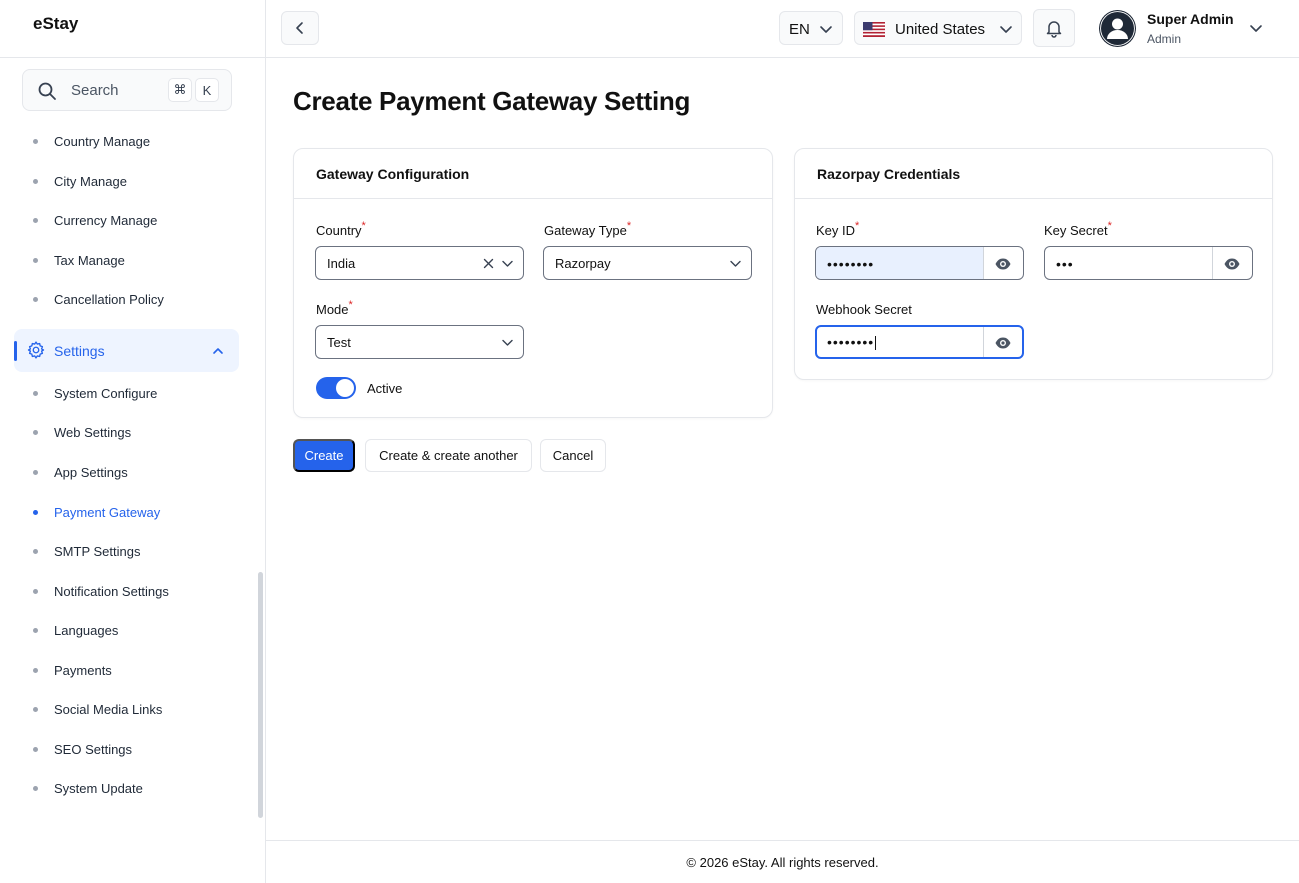  Describe the element at coordinates (900, 263) in the screenshot. I see `key-id-text-area: ••••••••` at that location.